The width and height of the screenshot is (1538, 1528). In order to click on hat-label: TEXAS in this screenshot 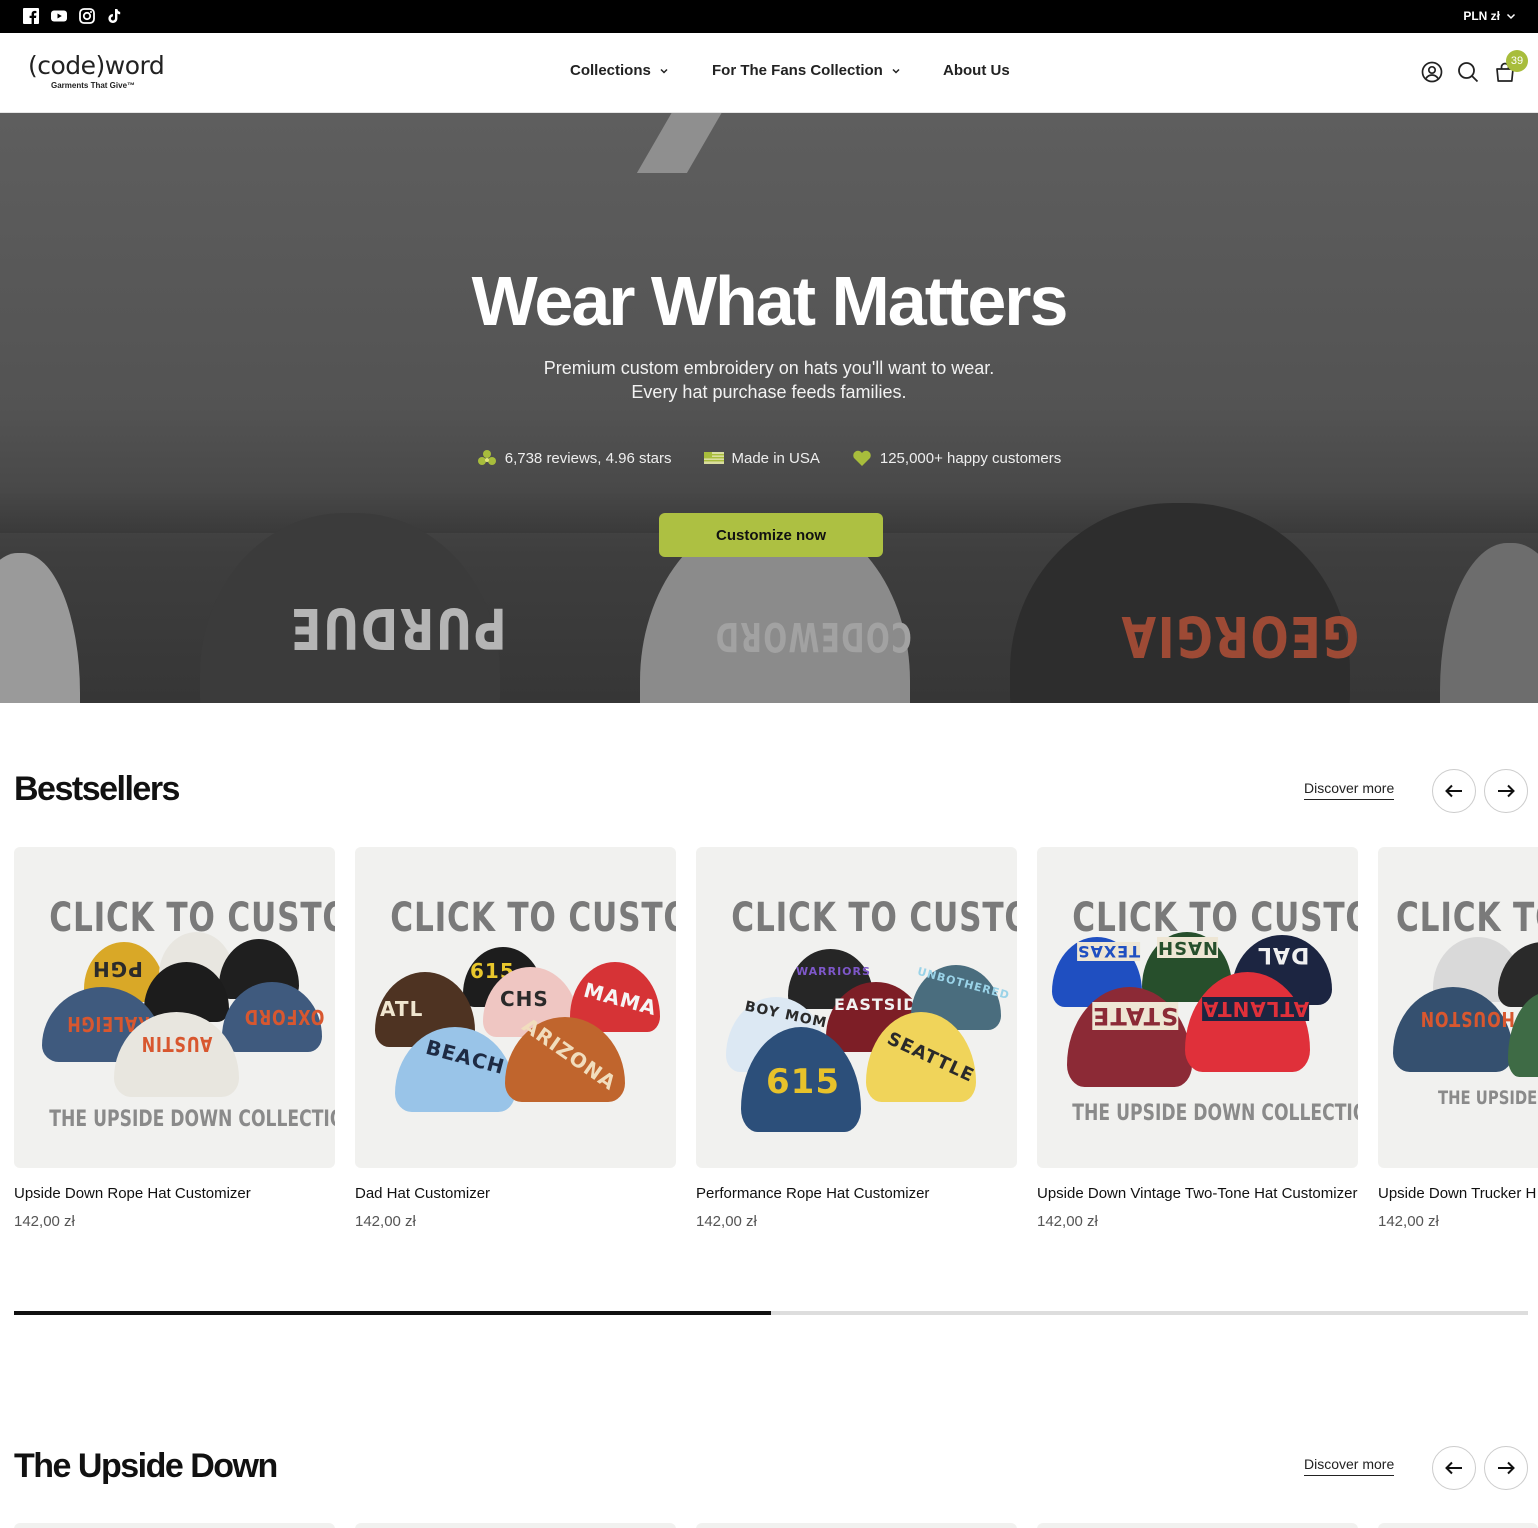, I will do `click(1109, 951)`.